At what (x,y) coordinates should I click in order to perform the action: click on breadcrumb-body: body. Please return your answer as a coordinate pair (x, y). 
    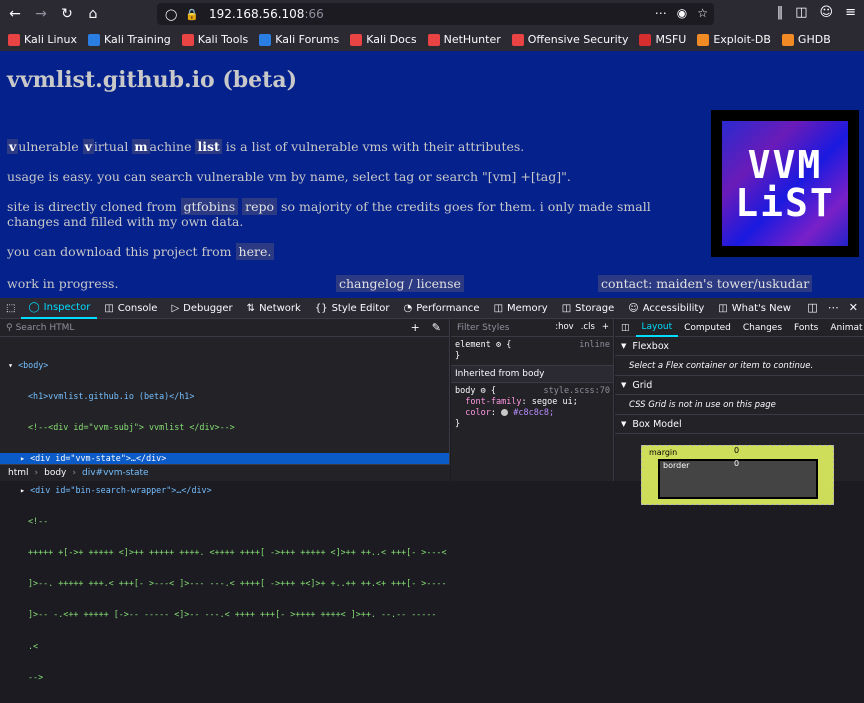
    Looking at the image, I should click on (55, 473).